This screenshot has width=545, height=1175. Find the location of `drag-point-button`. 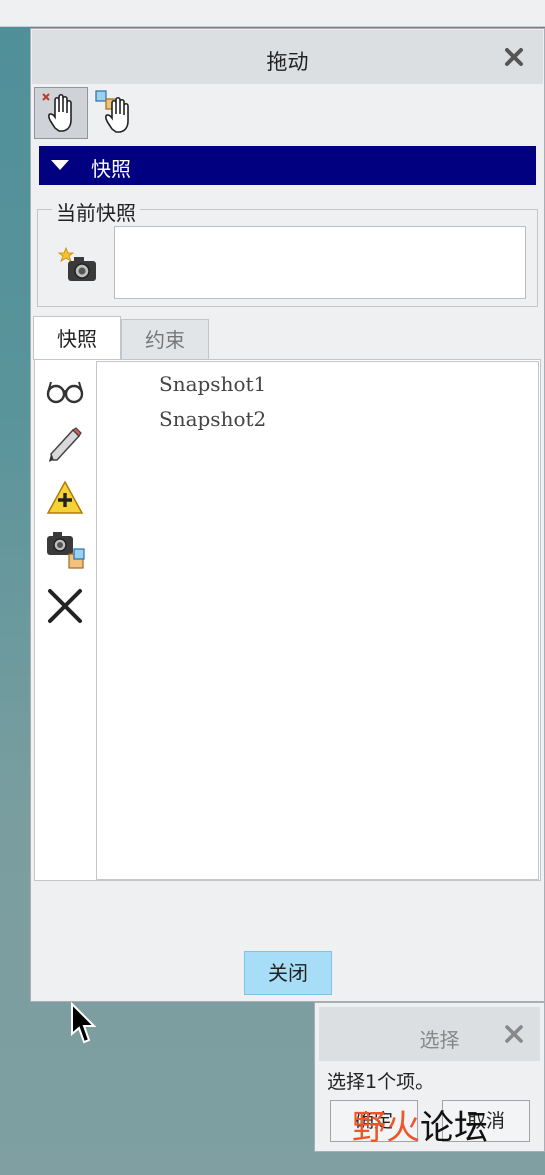

drag-point-button is located at coordinates (61, 113).